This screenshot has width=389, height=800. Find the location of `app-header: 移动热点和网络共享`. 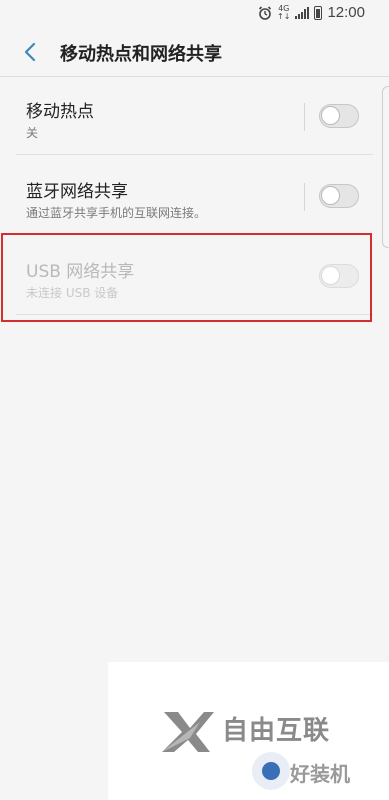

app-header: 移动热点和网络共享 is located at coordinates (194, 52).